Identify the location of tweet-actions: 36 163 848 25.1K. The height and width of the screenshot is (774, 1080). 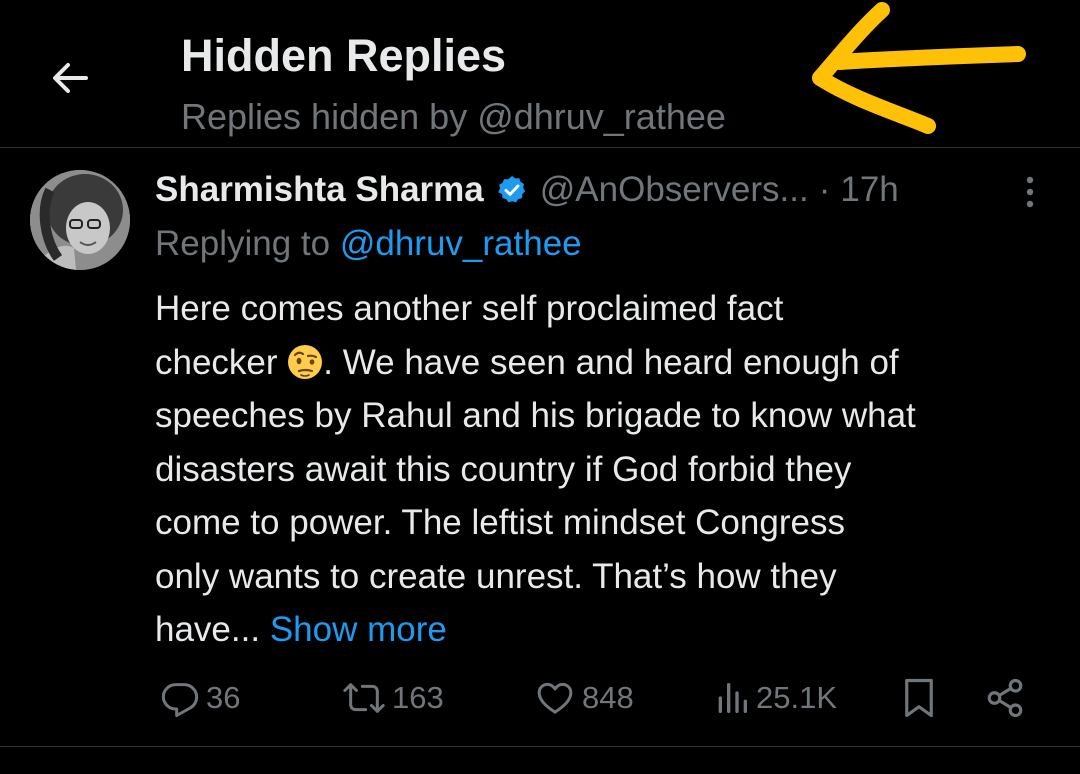
(540, 698).